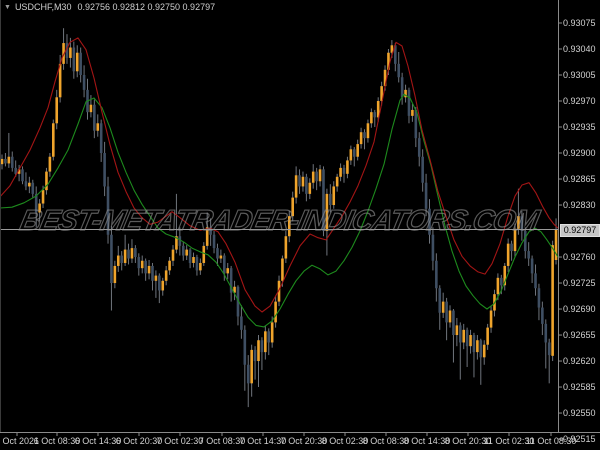 This screenshot has height=450, width=600. I want to click on price-tick-label: 0.92655, so click(579, 335).